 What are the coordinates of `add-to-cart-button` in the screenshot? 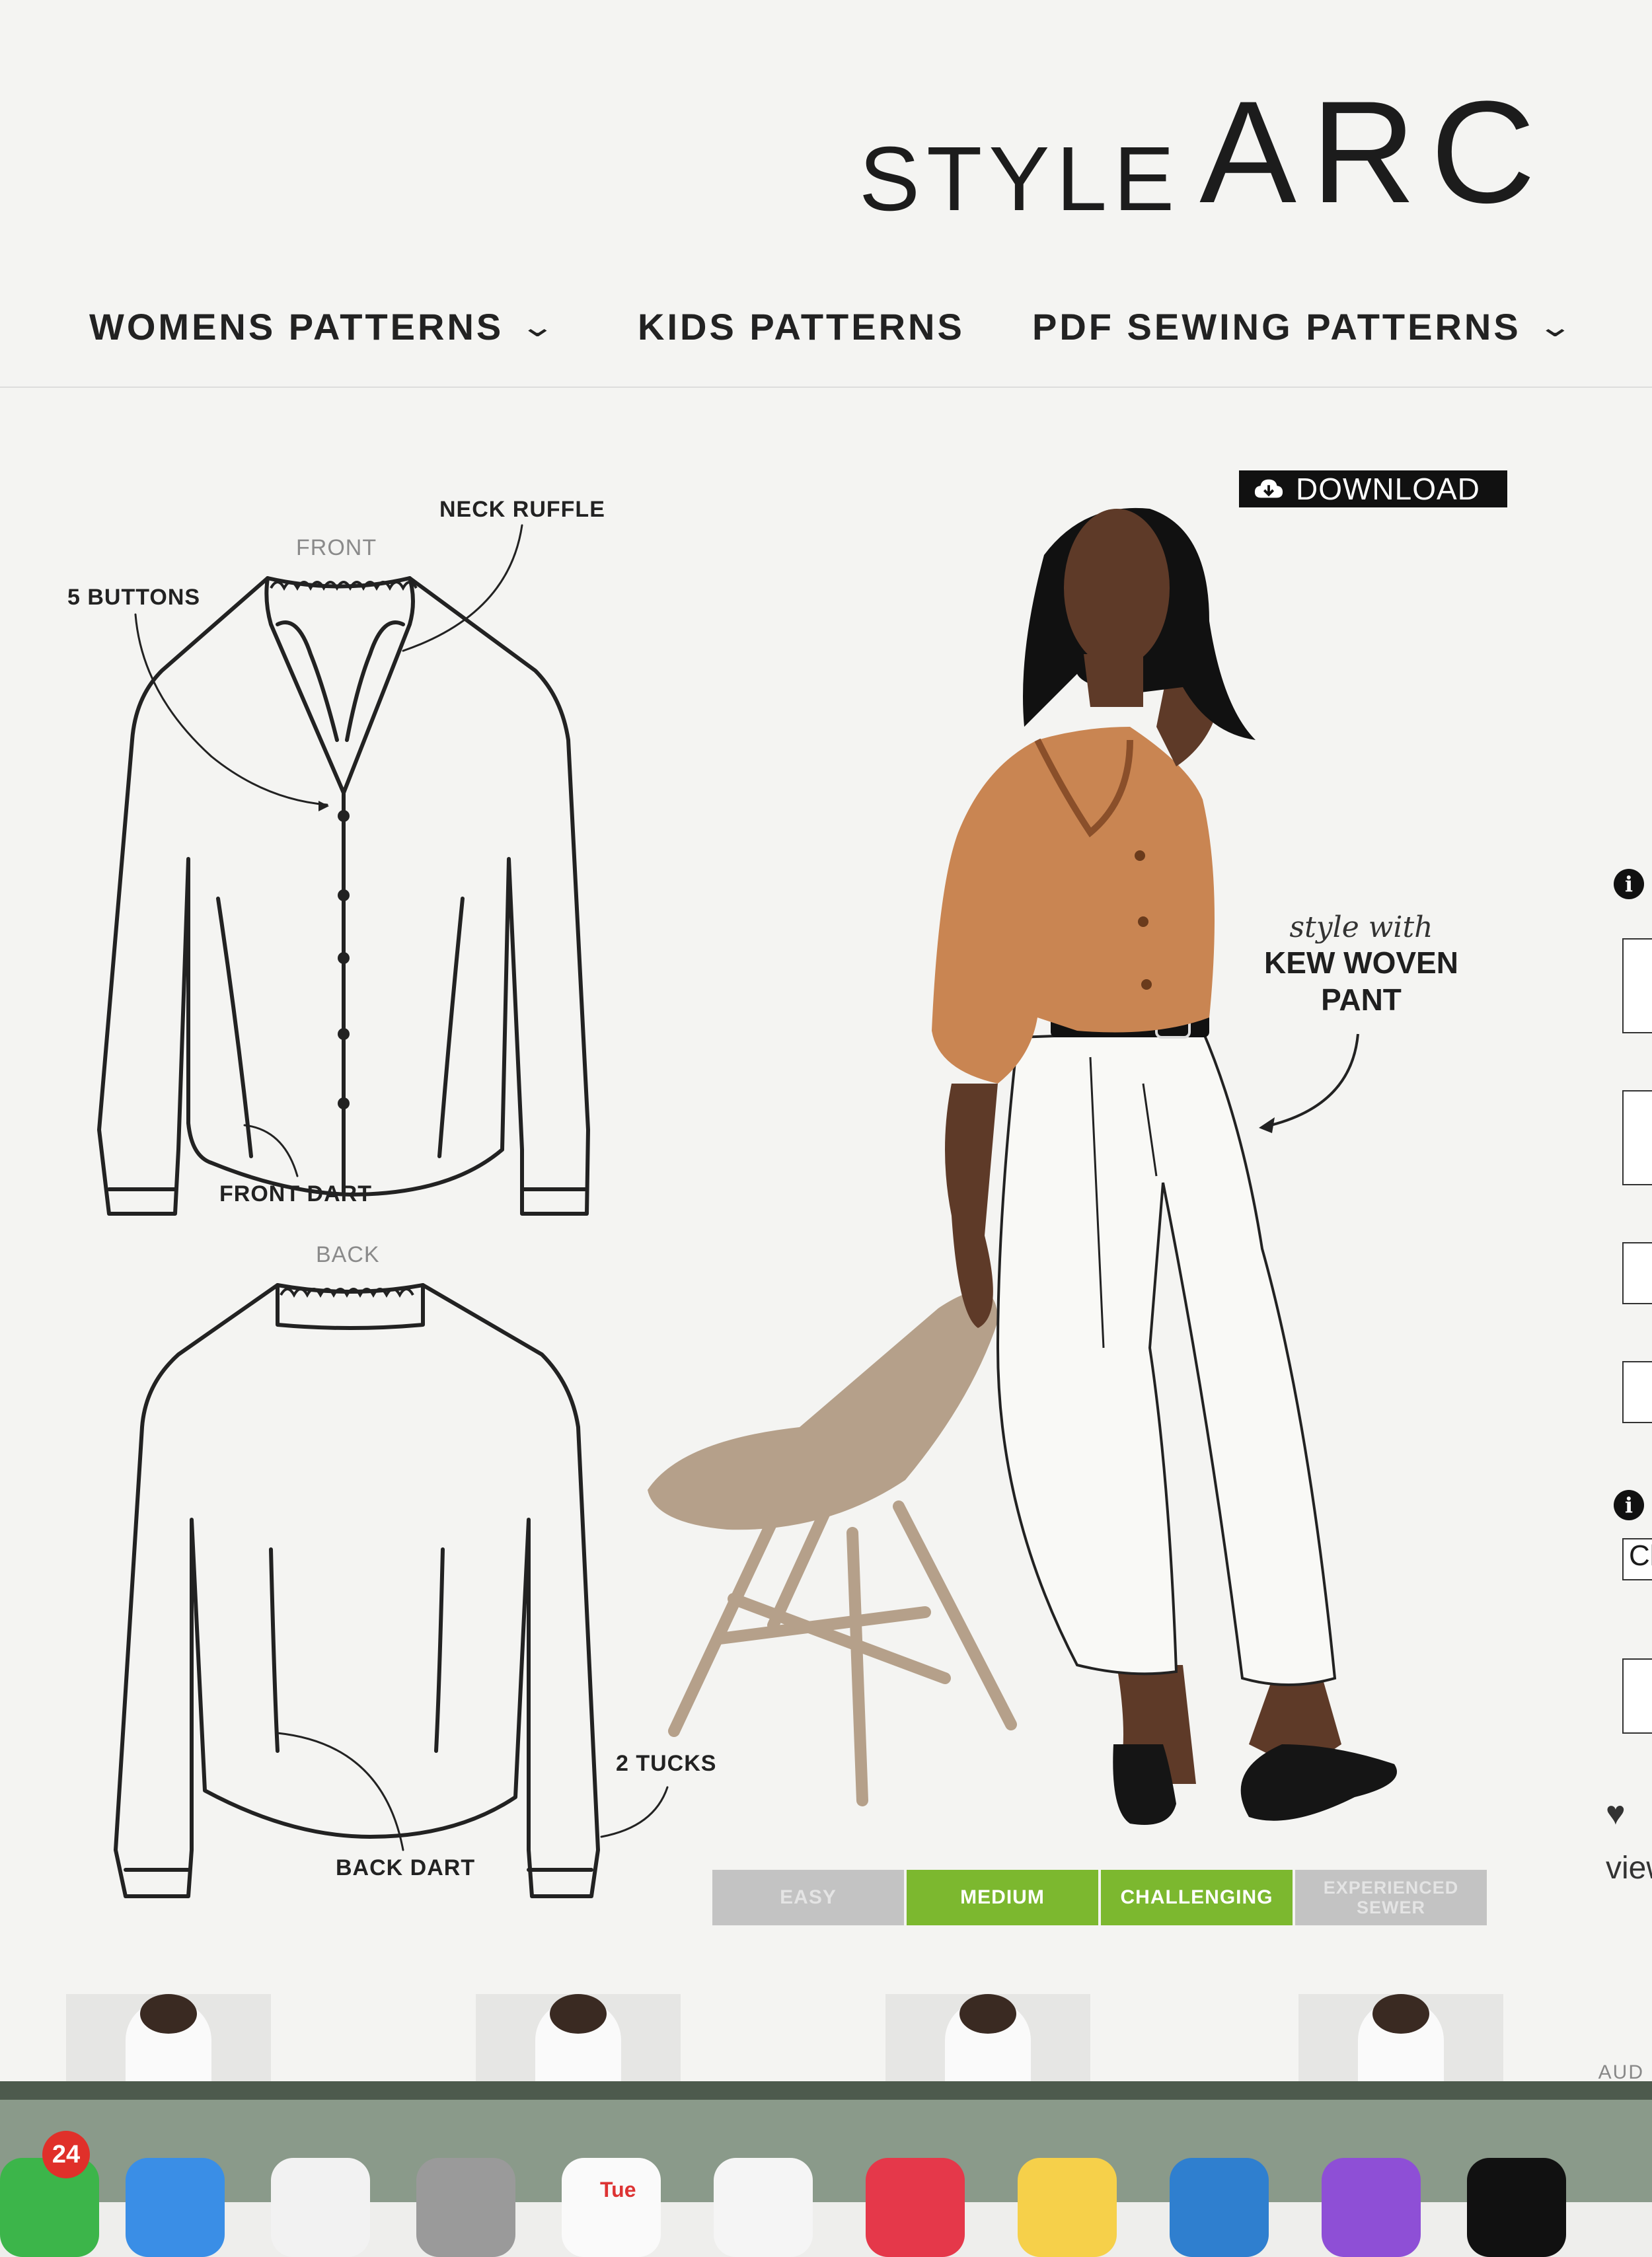 It's located at (1637, 1696).